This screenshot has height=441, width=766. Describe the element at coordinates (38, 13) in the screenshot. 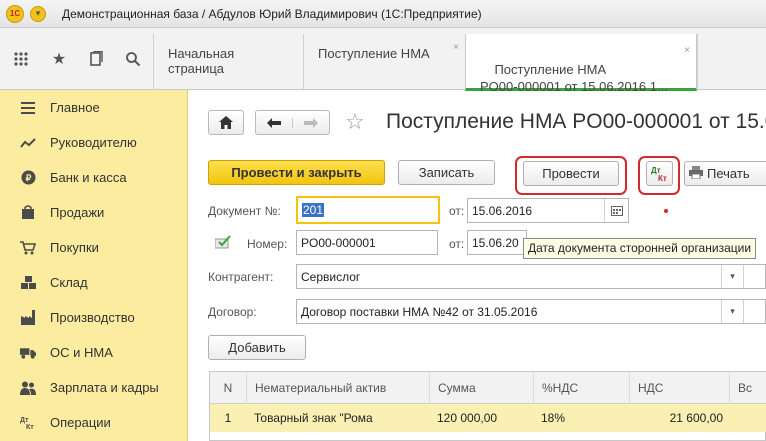

I see `main-menu-chevron-icon: ▾` at that location.